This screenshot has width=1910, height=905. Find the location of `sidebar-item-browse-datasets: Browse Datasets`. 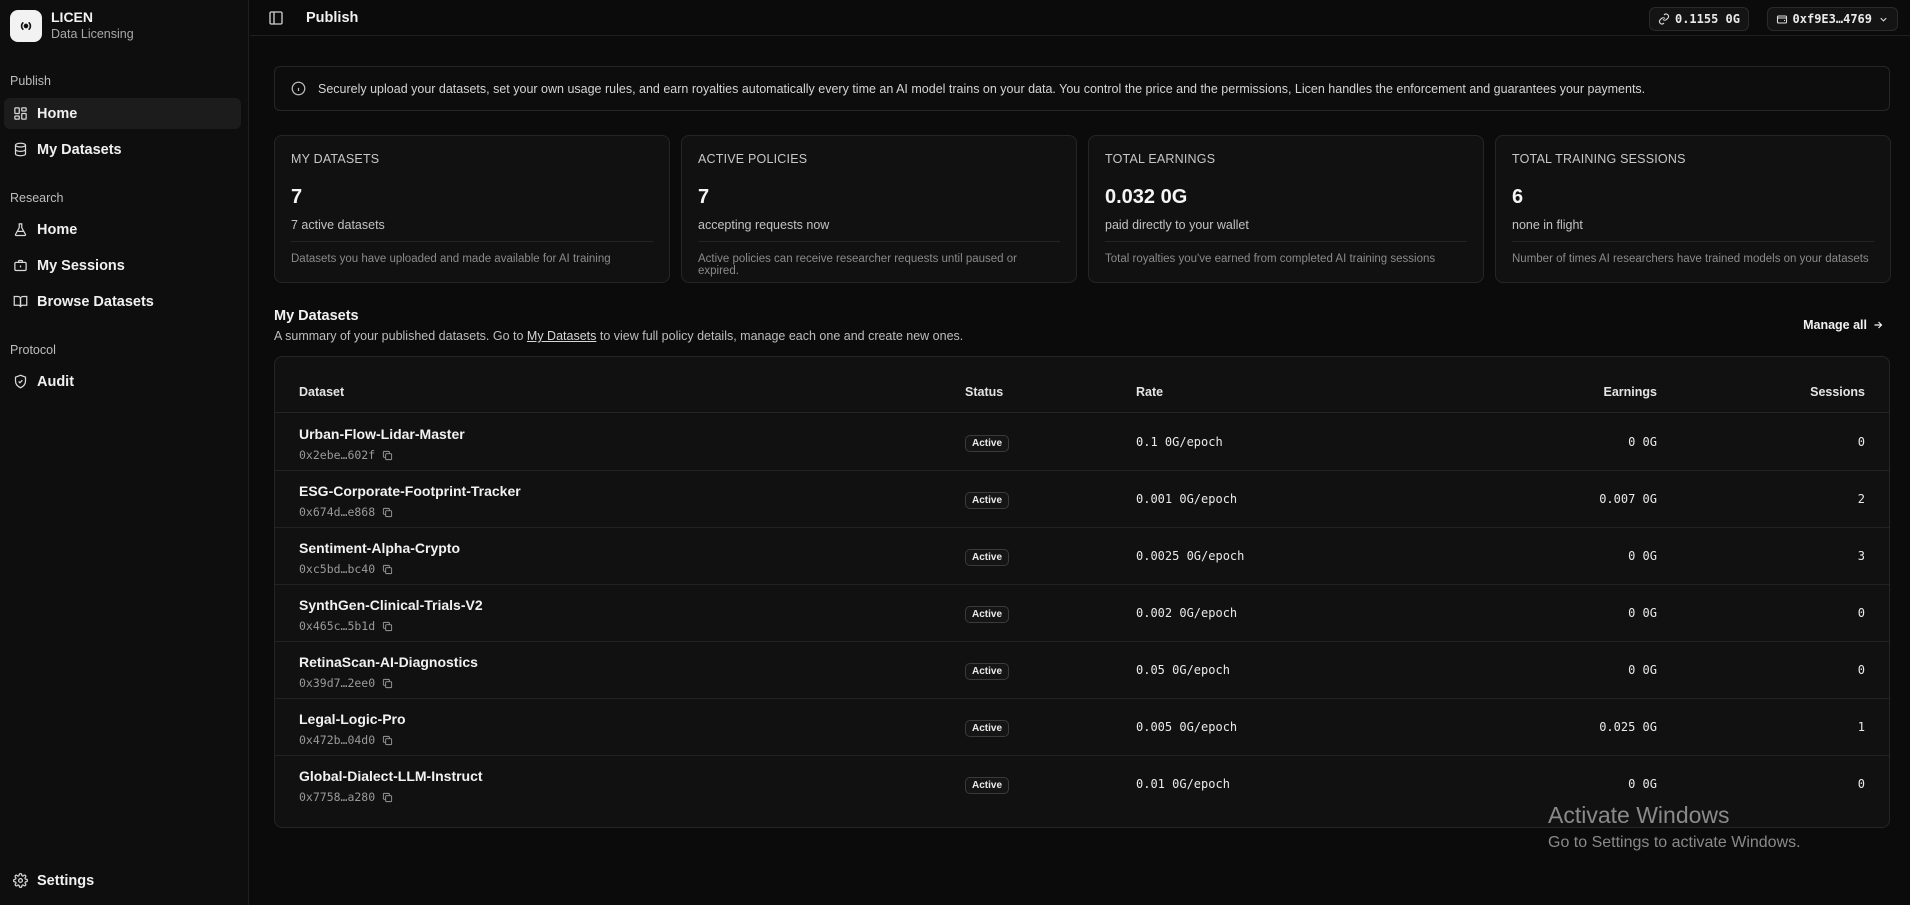

sidebar-item-browse-datasets: Browse Datasets is located at coordinates (122, 301).